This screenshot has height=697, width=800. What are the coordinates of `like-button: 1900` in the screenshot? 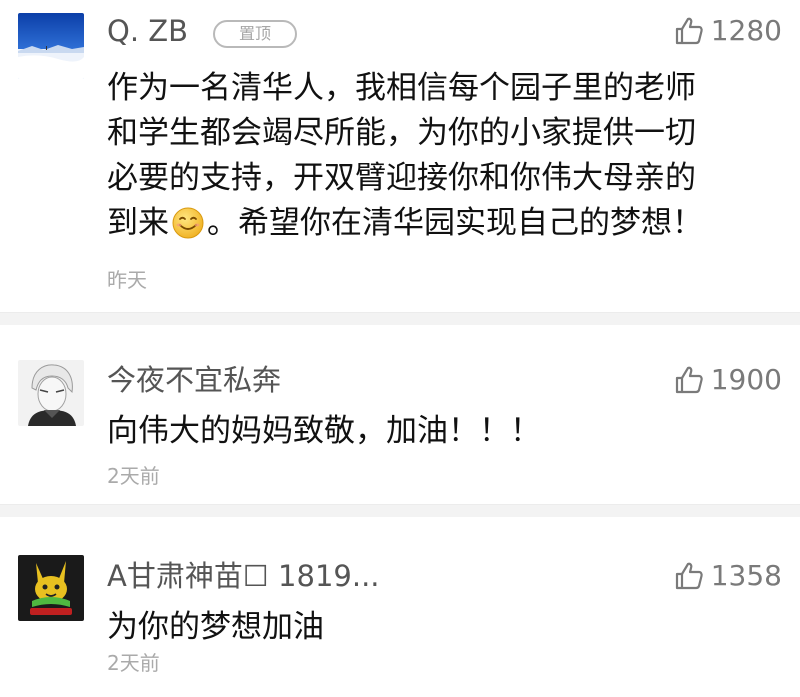 It's located at (727, 380).